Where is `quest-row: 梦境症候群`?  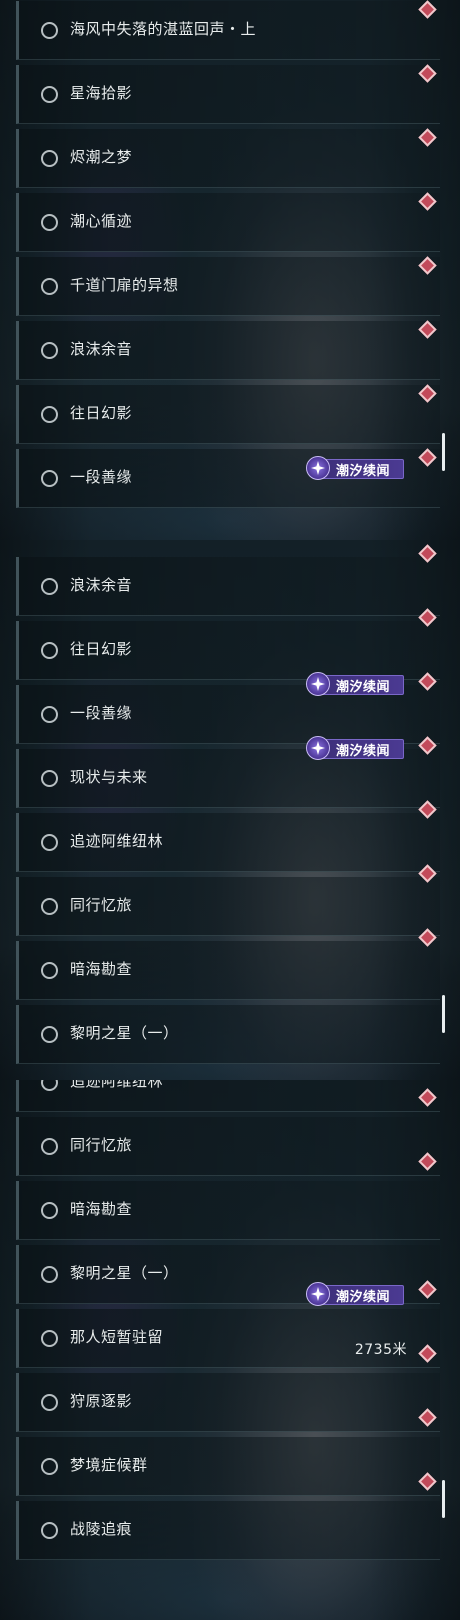 quest-row: 梦境症候群 is located at coordinates (228, 1466).